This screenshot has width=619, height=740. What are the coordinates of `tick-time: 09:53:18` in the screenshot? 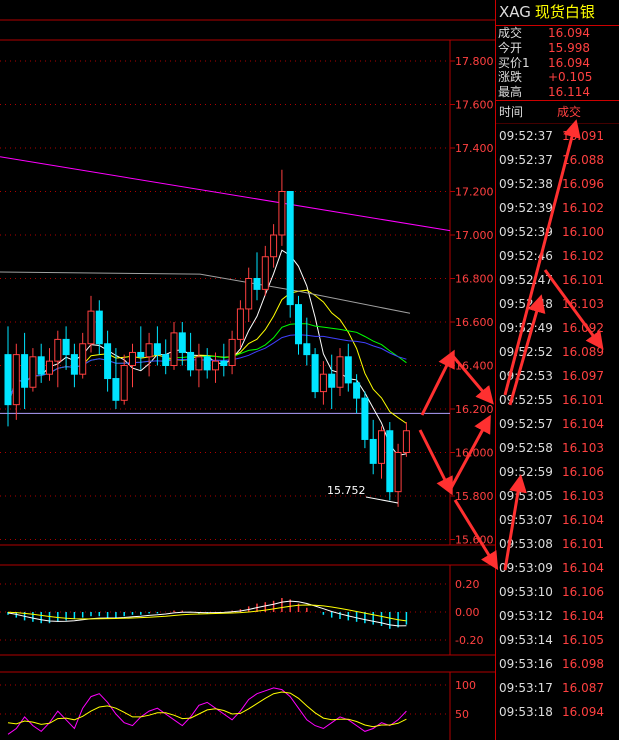 It's located at (526, 711).